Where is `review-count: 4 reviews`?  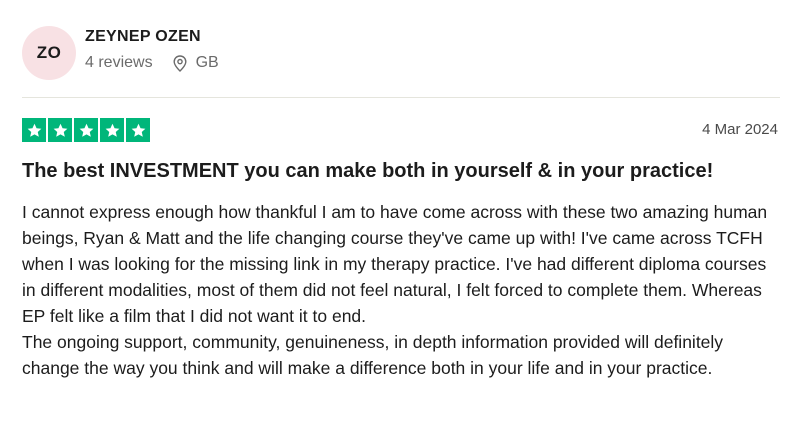
review-count: 4 reviews is located at coordinates (119, 62).